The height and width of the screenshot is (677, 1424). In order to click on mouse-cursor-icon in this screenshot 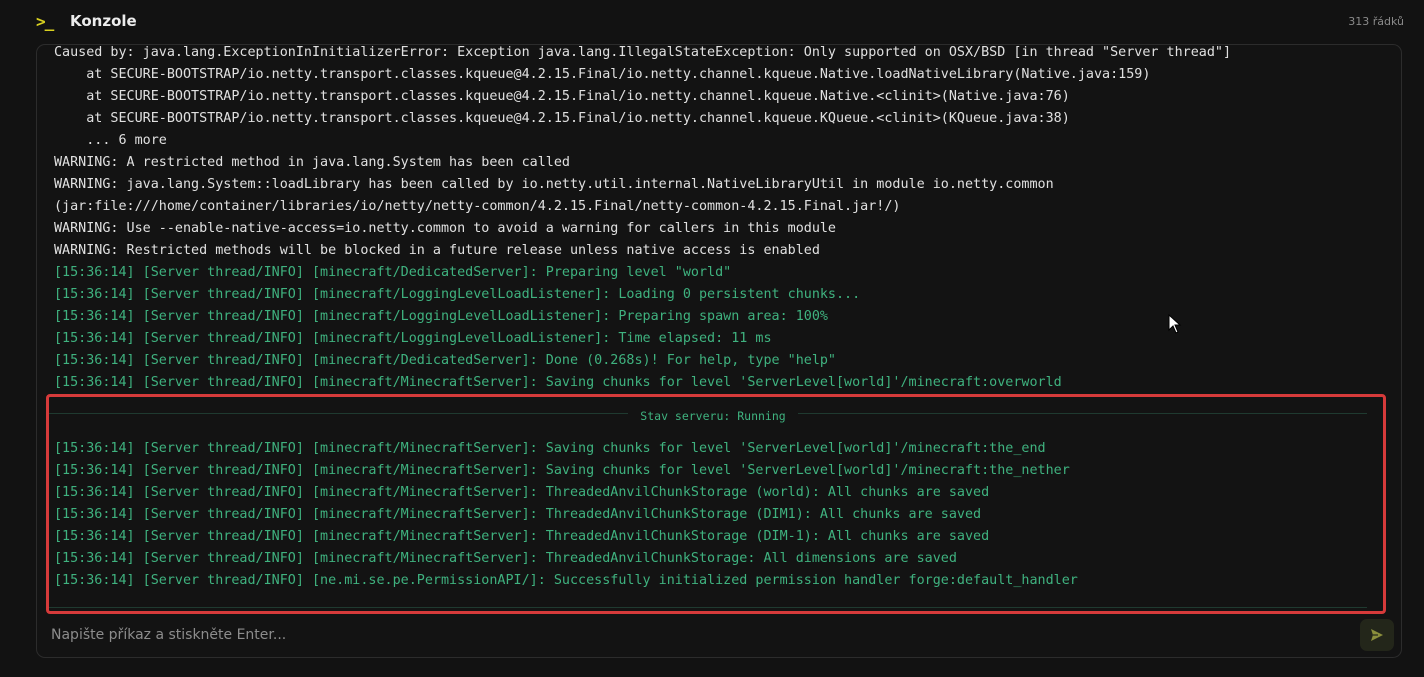, I will do `click(1175, 324)`.